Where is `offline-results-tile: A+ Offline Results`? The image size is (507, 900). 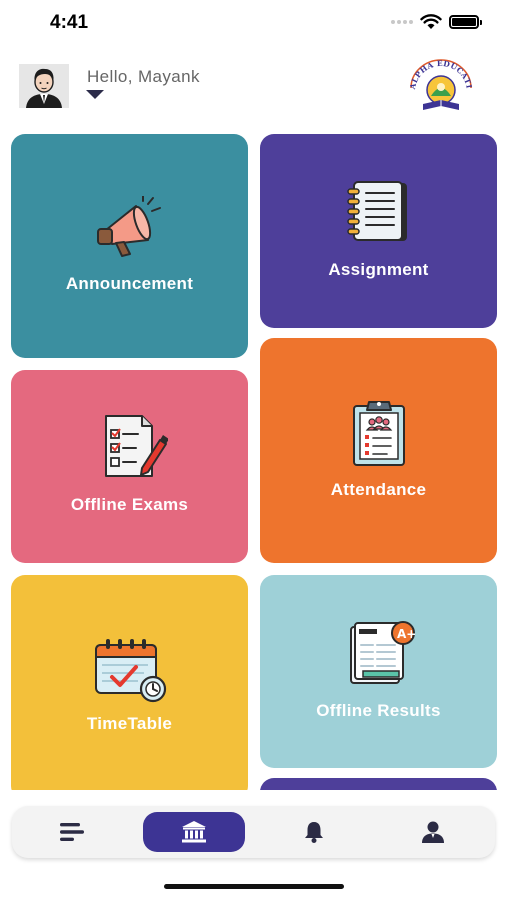 offline-results-tile: A+ Offline Results is located at coordinates (378, 671).